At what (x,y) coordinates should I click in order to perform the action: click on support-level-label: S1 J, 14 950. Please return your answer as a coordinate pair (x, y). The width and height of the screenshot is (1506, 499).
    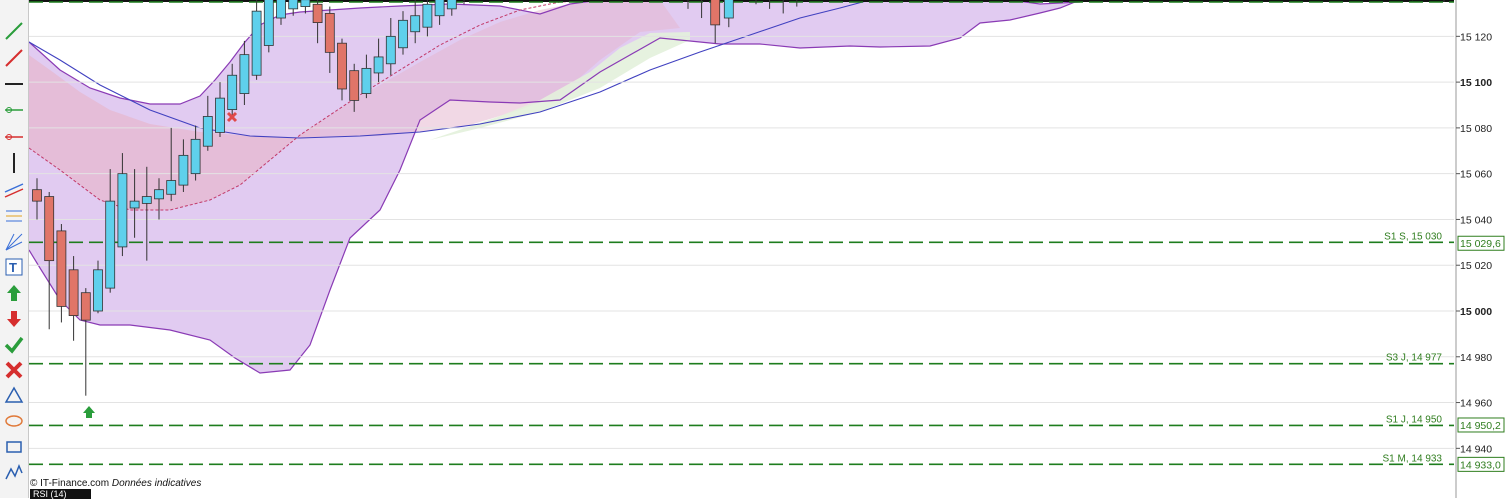
    Looking at the image, I should click on (1414, 419).